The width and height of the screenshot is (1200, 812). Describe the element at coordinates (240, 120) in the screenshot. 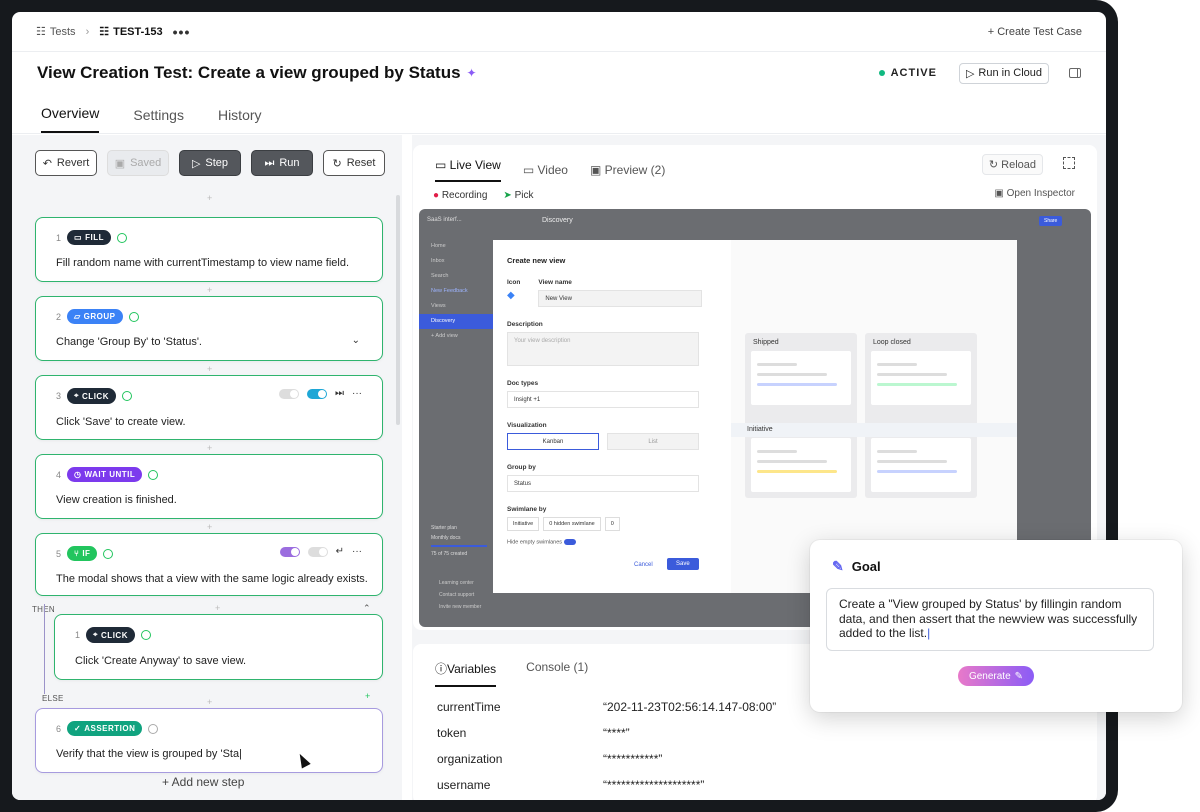

I see `tab-history: History` at that location.